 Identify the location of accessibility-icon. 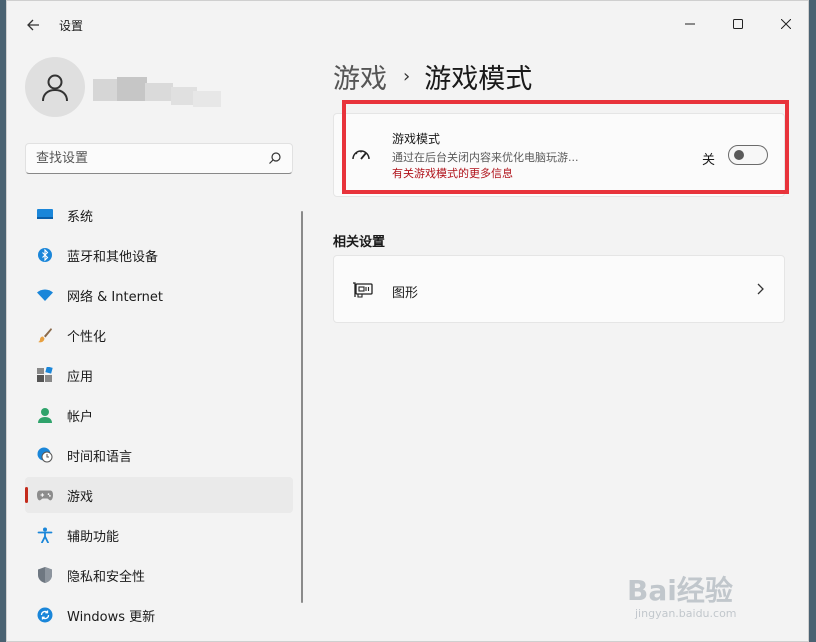
(45, 535).